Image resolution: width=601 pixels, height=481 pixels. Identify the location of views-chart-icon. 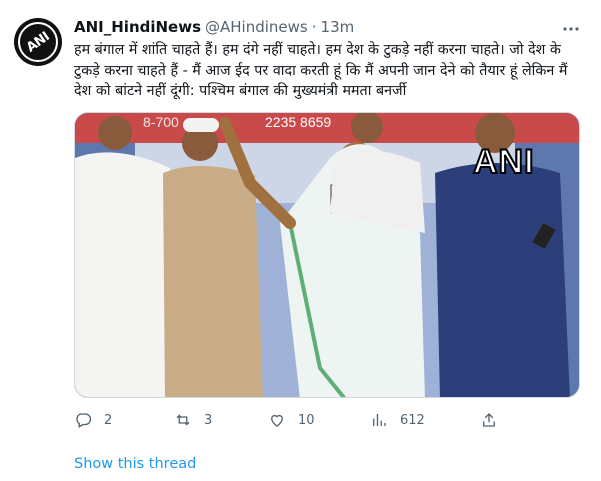
(379, 420).